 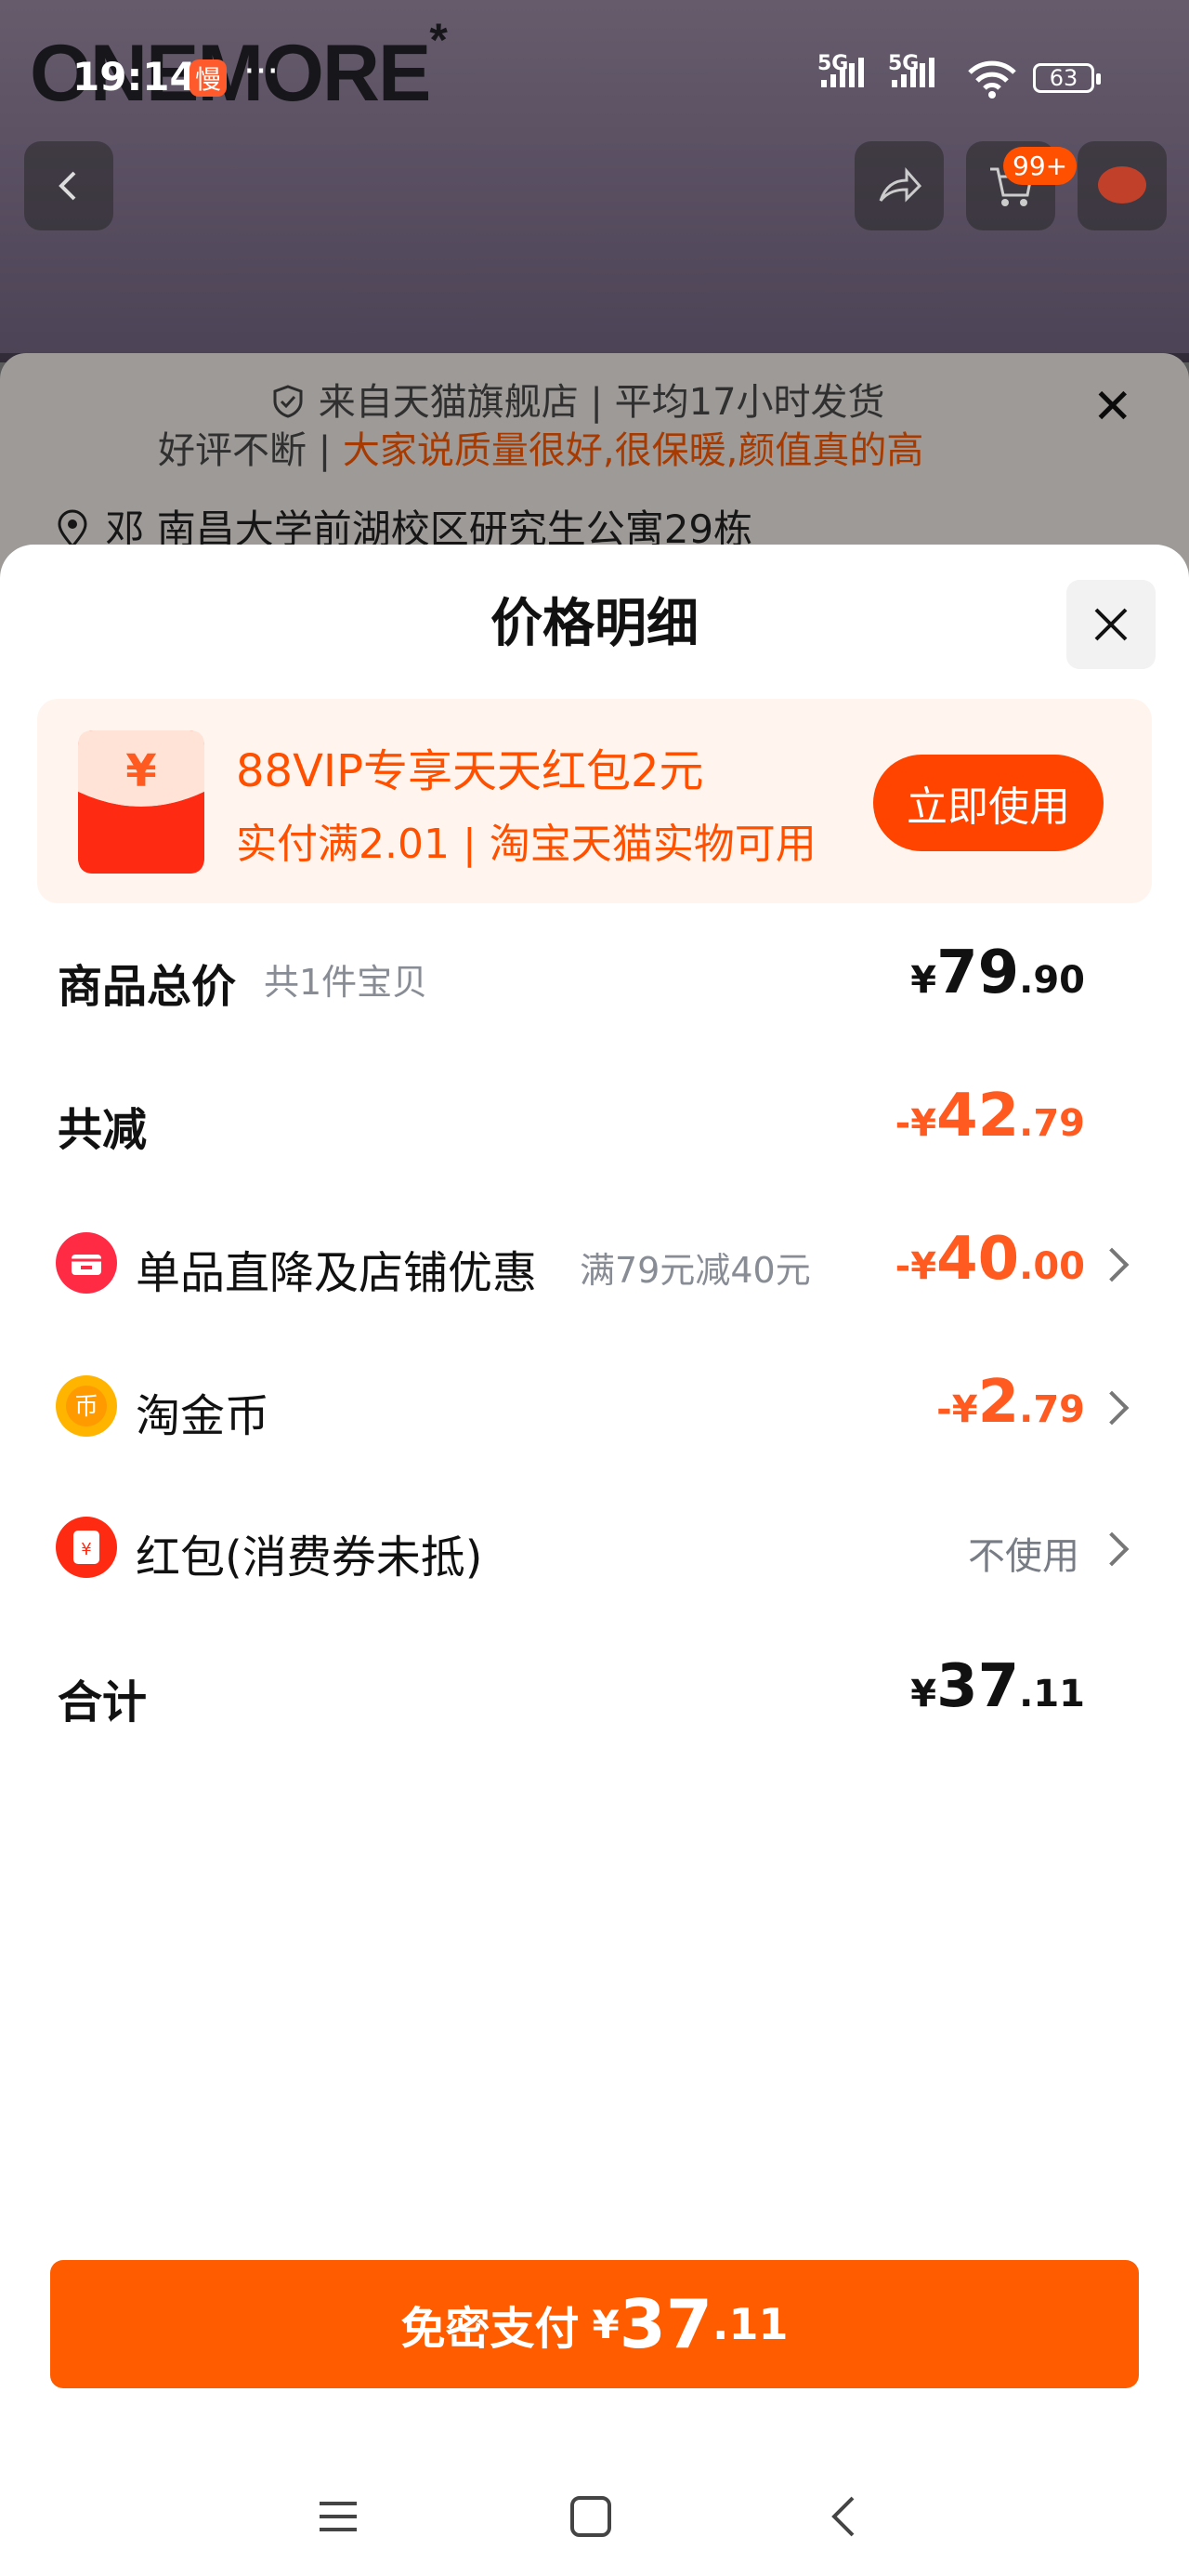 What do you see at coordinates (1010, 1402) in the screenshot?
I see `coin-value: -¥2.79` at bounding box center [1010, 1402].